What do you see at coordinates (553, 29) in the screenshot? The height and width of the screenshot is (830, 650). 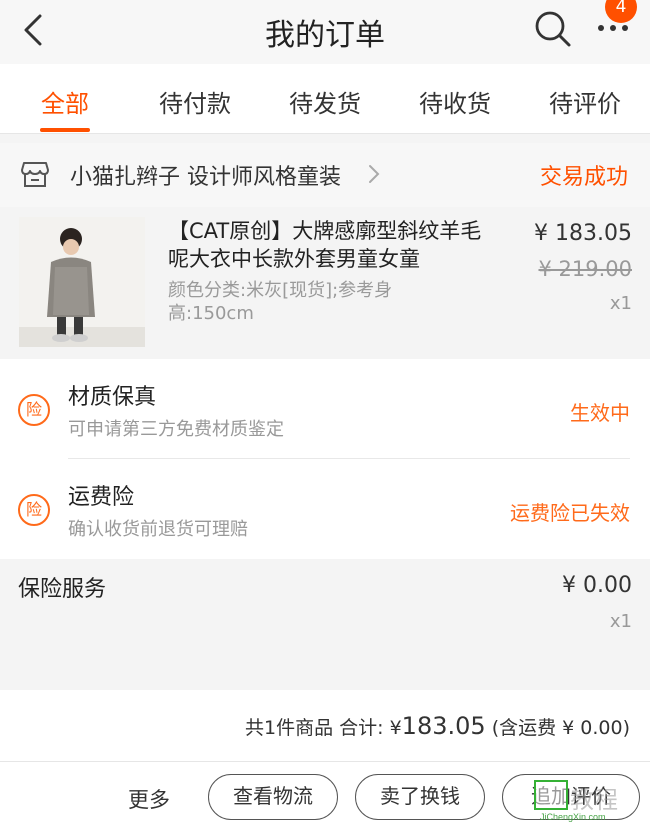 I see `search-icon` at bounding box center [553, 29].